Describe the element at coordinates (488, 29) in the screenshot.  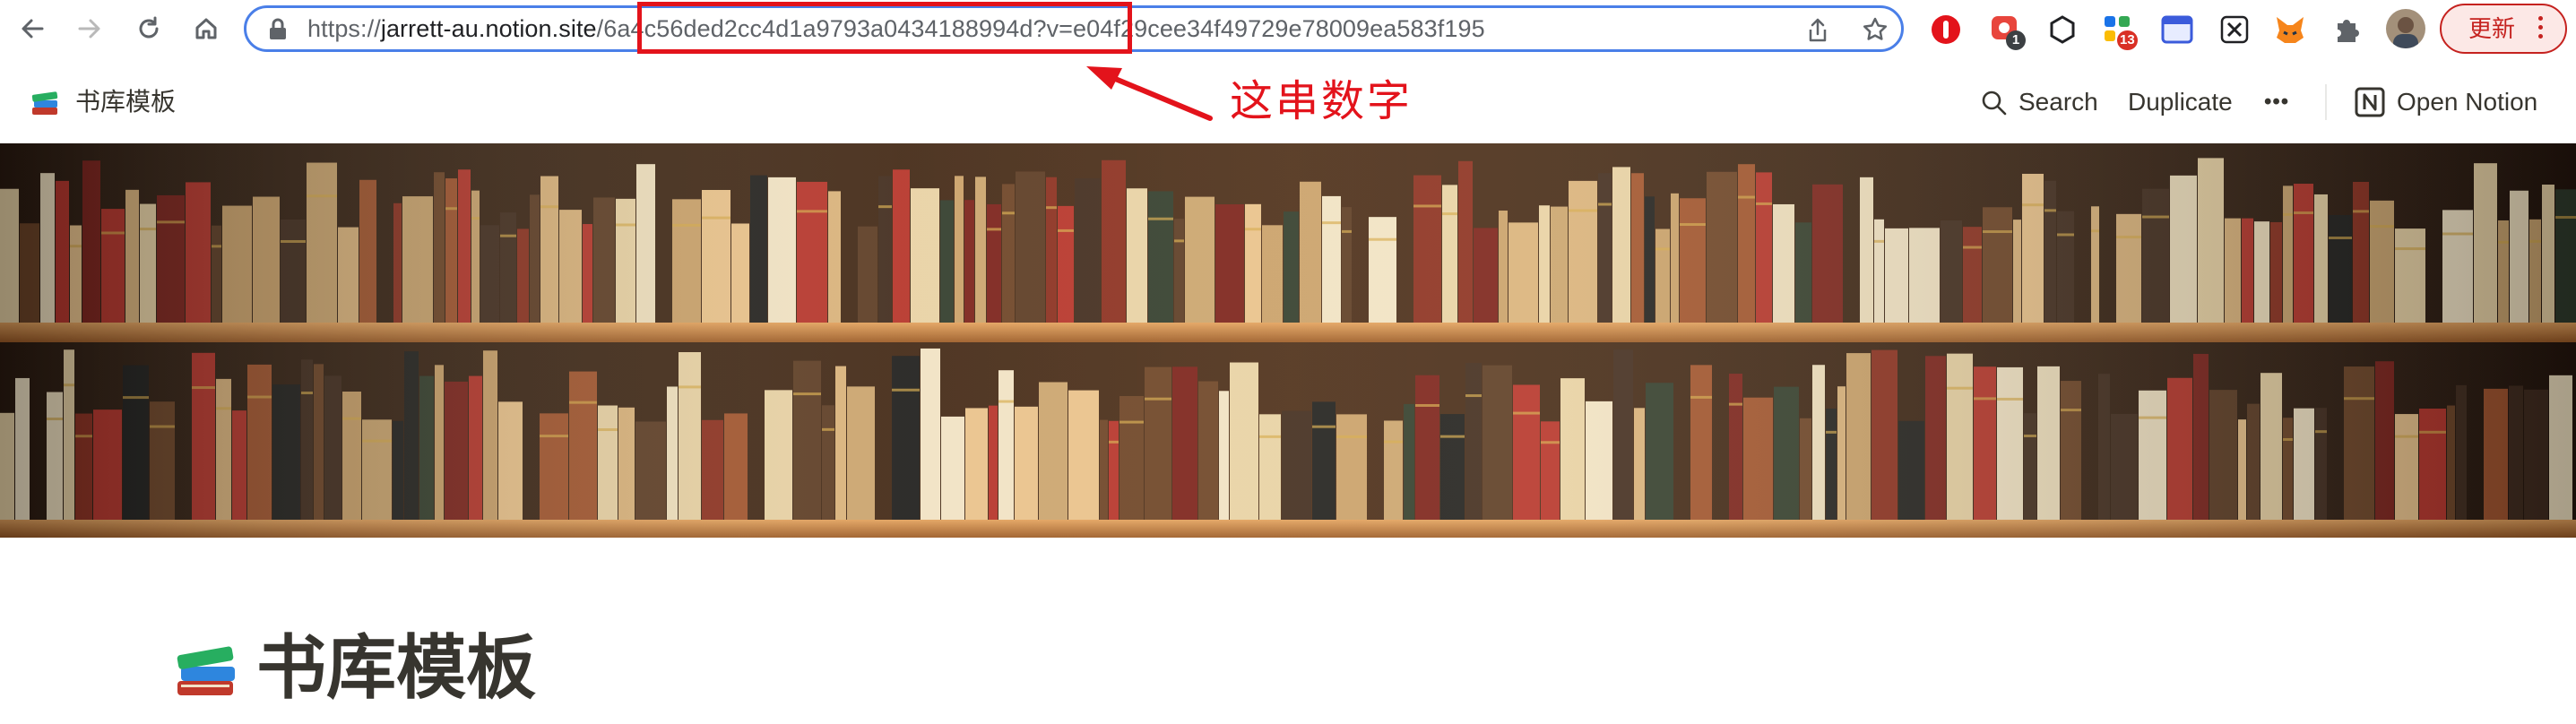
I see `url-host: jarrett-au.notion.site` at that location.